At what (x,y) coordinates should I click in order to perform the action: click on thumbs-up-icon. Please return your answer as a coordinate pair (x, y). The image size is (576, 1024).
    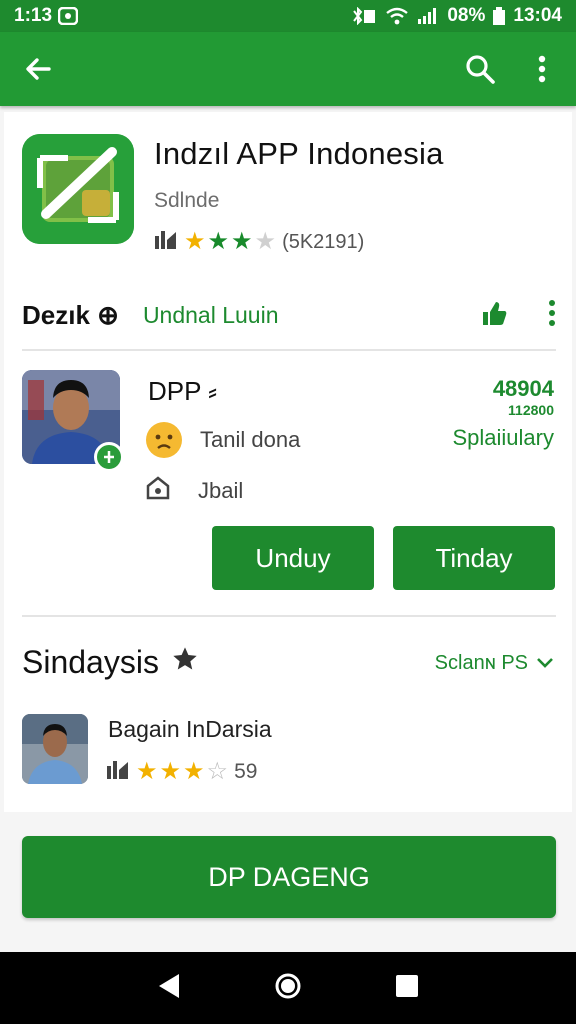
    Looking at the image, I should click on (494, 315).